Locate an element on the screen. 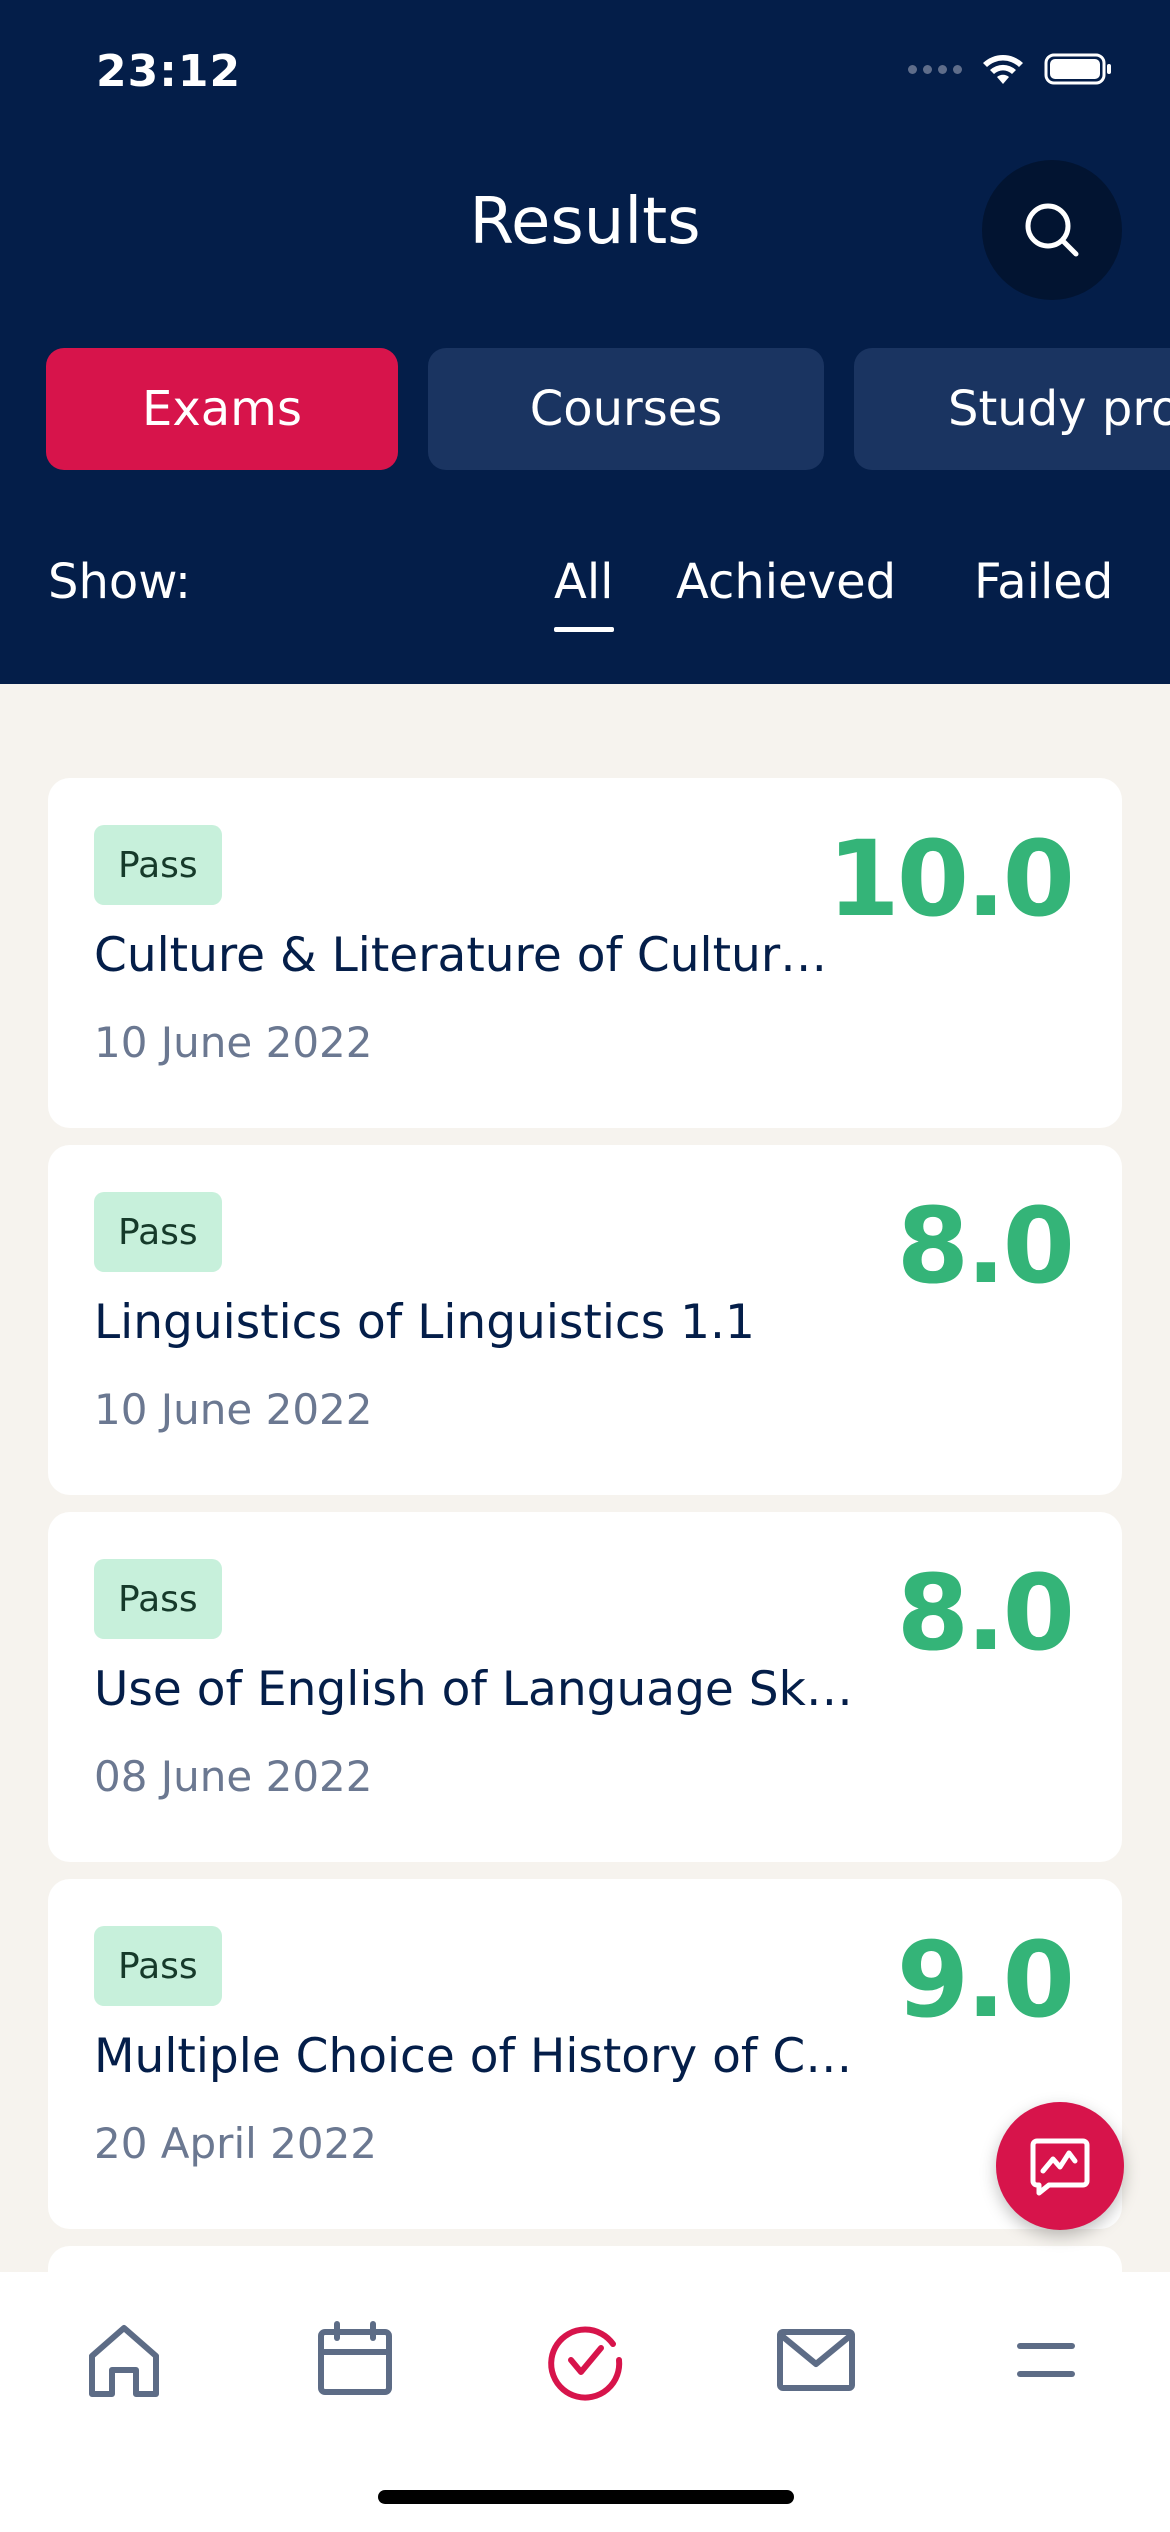 This screenshot has width=1170, height=2532. course-name: Linguistics of Linguistics 1.1 is located at coordinates (424, 1322).